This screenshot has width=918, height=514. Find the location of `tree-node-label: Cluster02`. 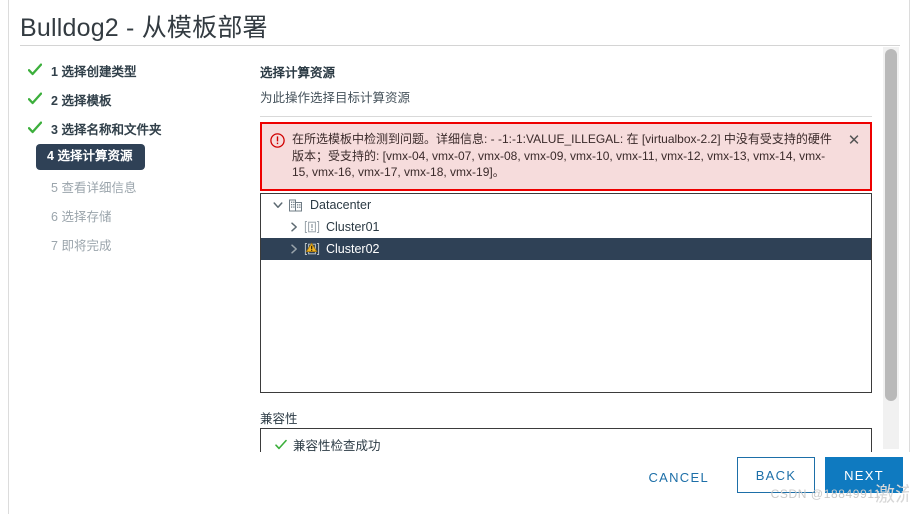

tree-node-label: Cluster02 is located at coordinates (353, 248).